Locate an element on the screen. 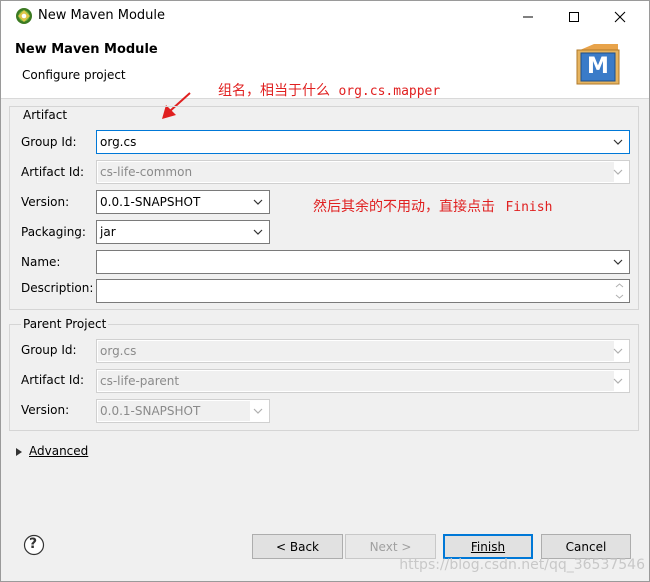 The width and height of the screenshot is (650, 582). wizard-subtitle: Configure project is located at coordinates (74, 75).